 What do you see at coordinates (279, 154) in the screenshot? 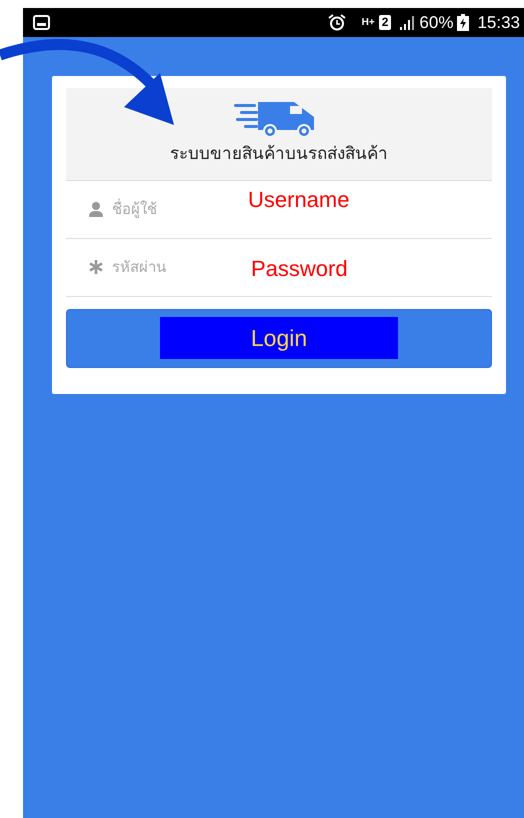
I see `app-title: ระบบขายสินค้าบนรถส่งสินค้า` at bounding box center [279, 154].